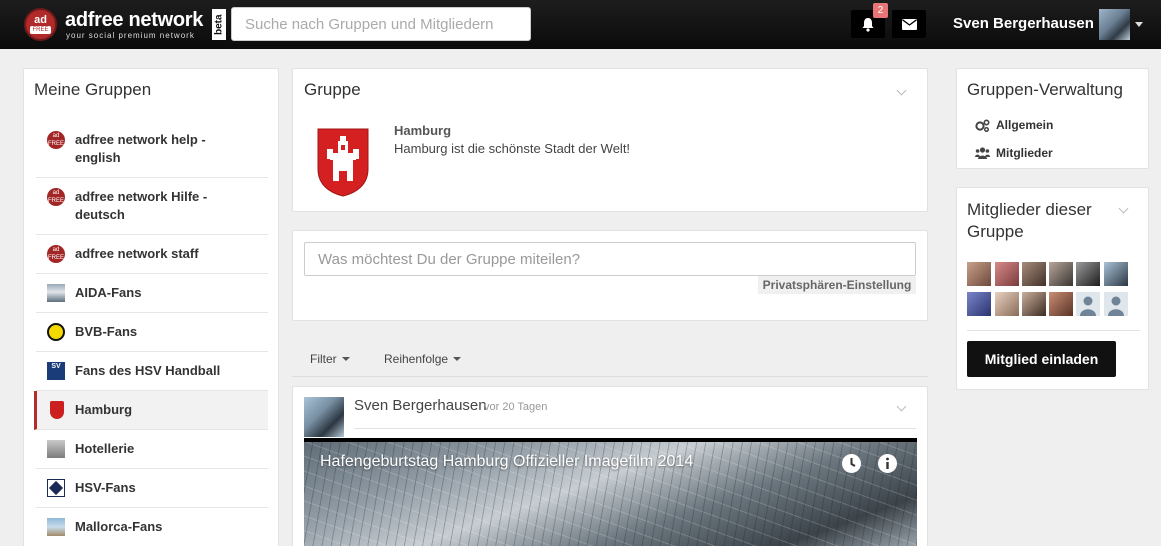  I want to click on group-item-label: Hamburg, so click(104, 409).